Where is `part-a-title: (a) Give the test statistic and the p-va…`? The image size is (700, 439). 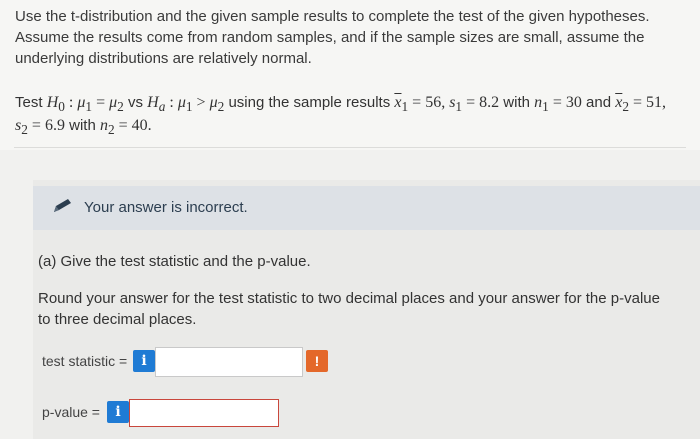
part-a-title: (a) Give the test statistic and the p-va… is located at coordinates (174, 261).